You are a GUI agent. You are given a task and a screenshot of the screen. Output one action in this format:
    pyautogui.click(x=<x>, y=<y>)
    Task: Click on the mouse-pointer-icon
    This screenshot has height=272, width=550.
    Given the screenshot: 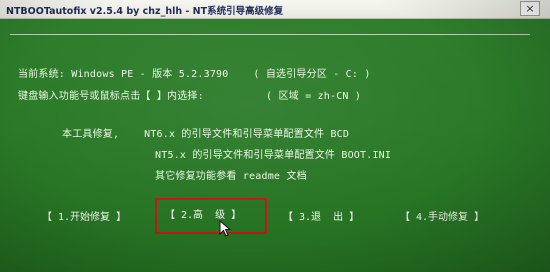 What is the action you would take?
    pyautogui.click(x=225, y=228)
    